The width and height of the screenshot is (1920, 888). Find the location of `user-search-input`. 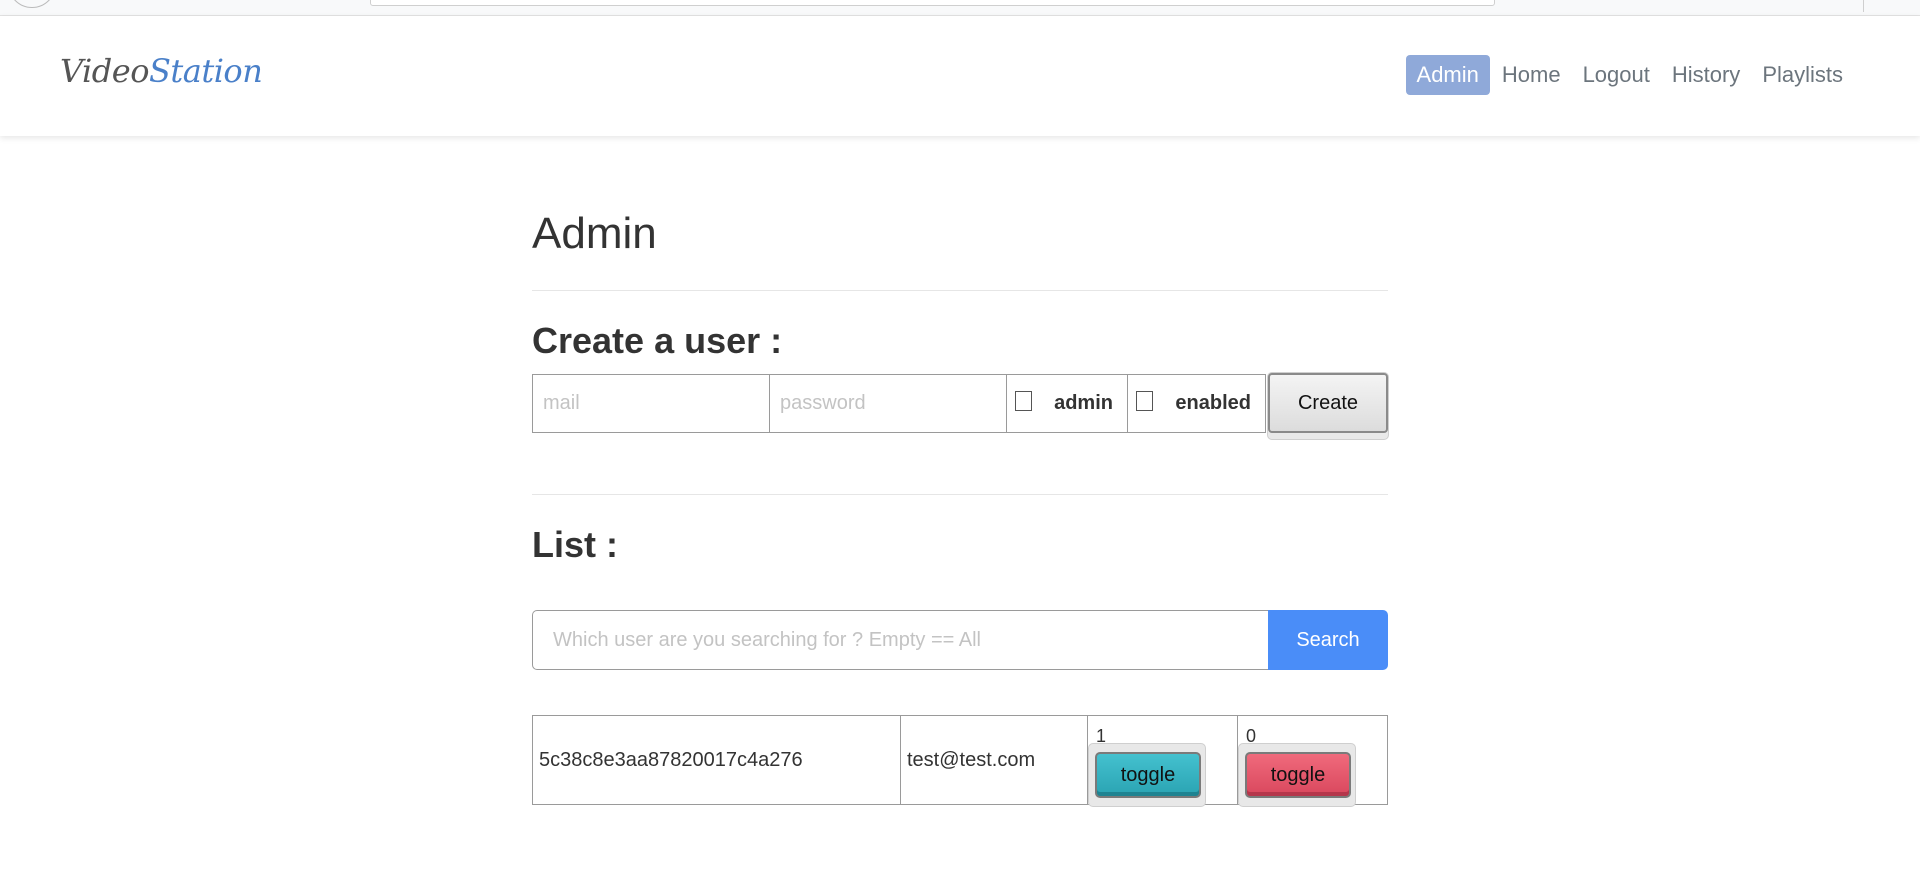

user-search-input is located at coordinates (900, 640).